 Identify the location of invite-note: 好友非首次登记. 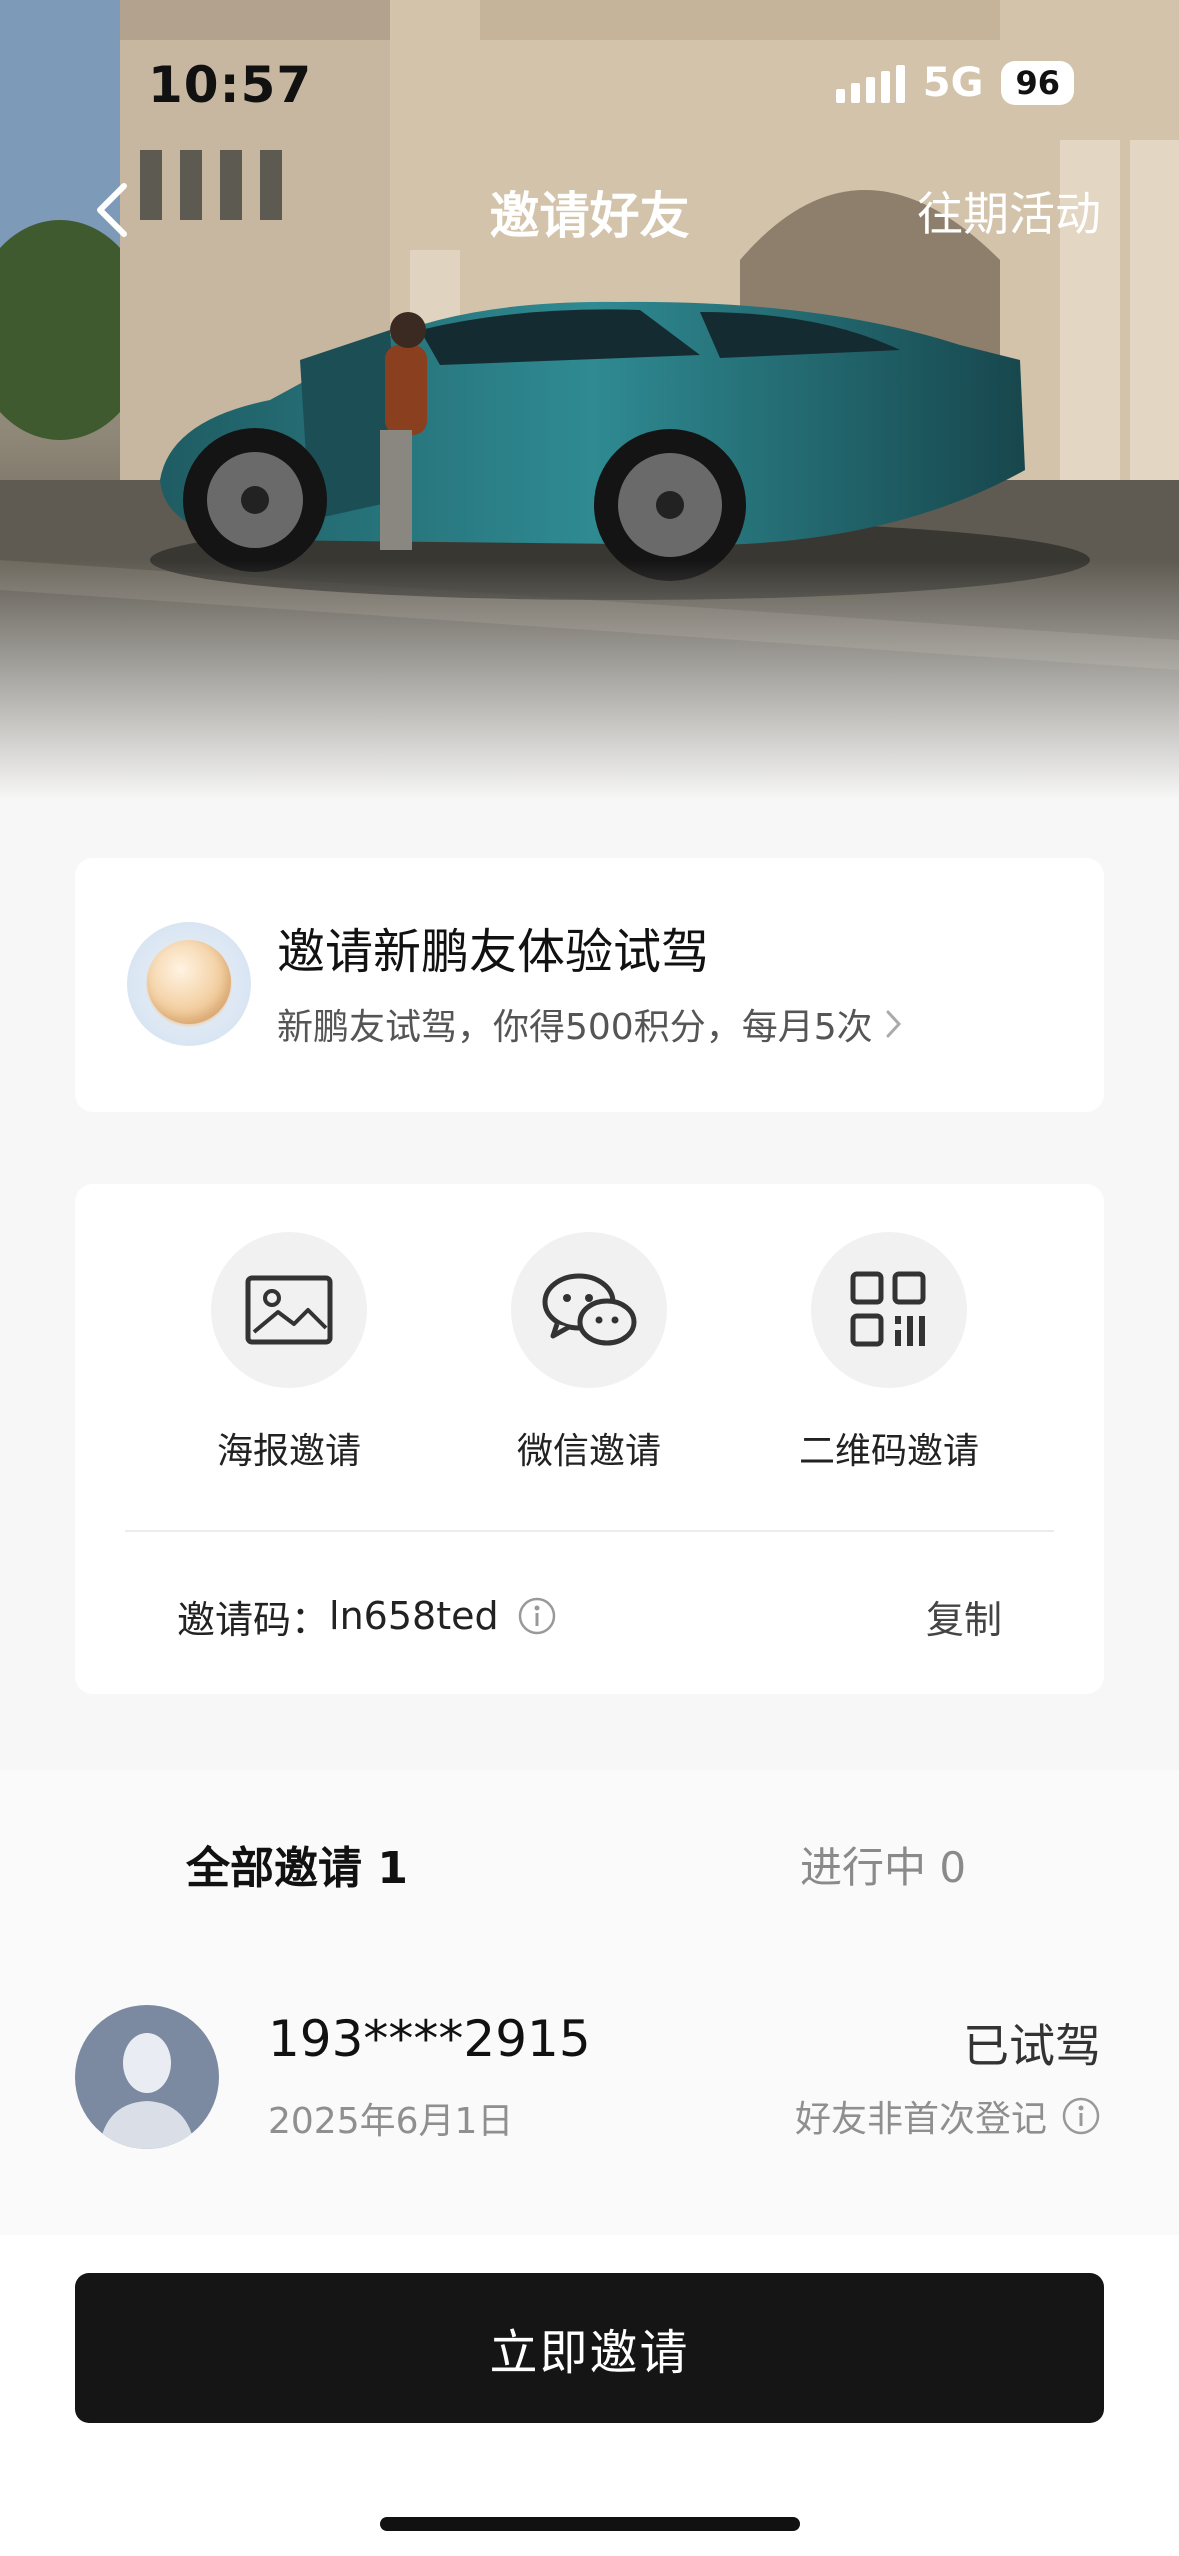
(920, 2119).